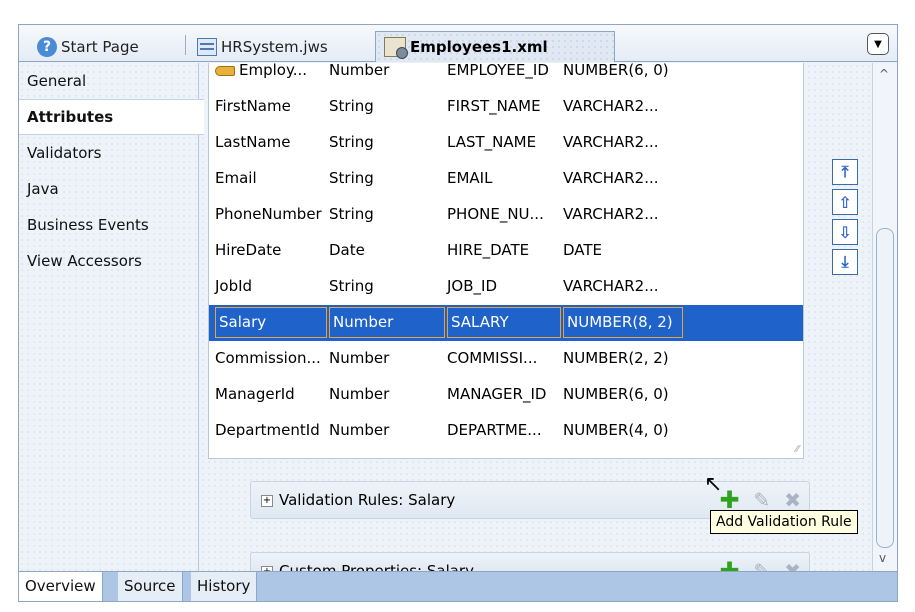 The height and width of the screenshot is (612, 915). Describe the element at coordinates (845, 172) in the screenshot. I see `move-to-top-button: ⤒` at that location.